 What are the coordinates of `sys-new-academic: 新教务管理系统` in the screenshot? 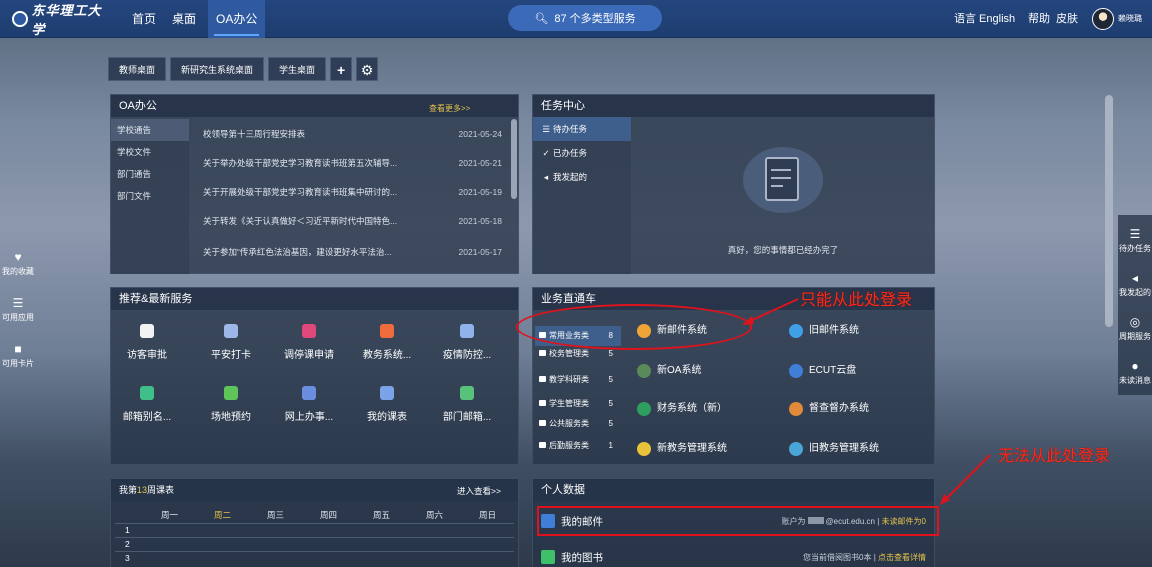 It's located at (682, 449).